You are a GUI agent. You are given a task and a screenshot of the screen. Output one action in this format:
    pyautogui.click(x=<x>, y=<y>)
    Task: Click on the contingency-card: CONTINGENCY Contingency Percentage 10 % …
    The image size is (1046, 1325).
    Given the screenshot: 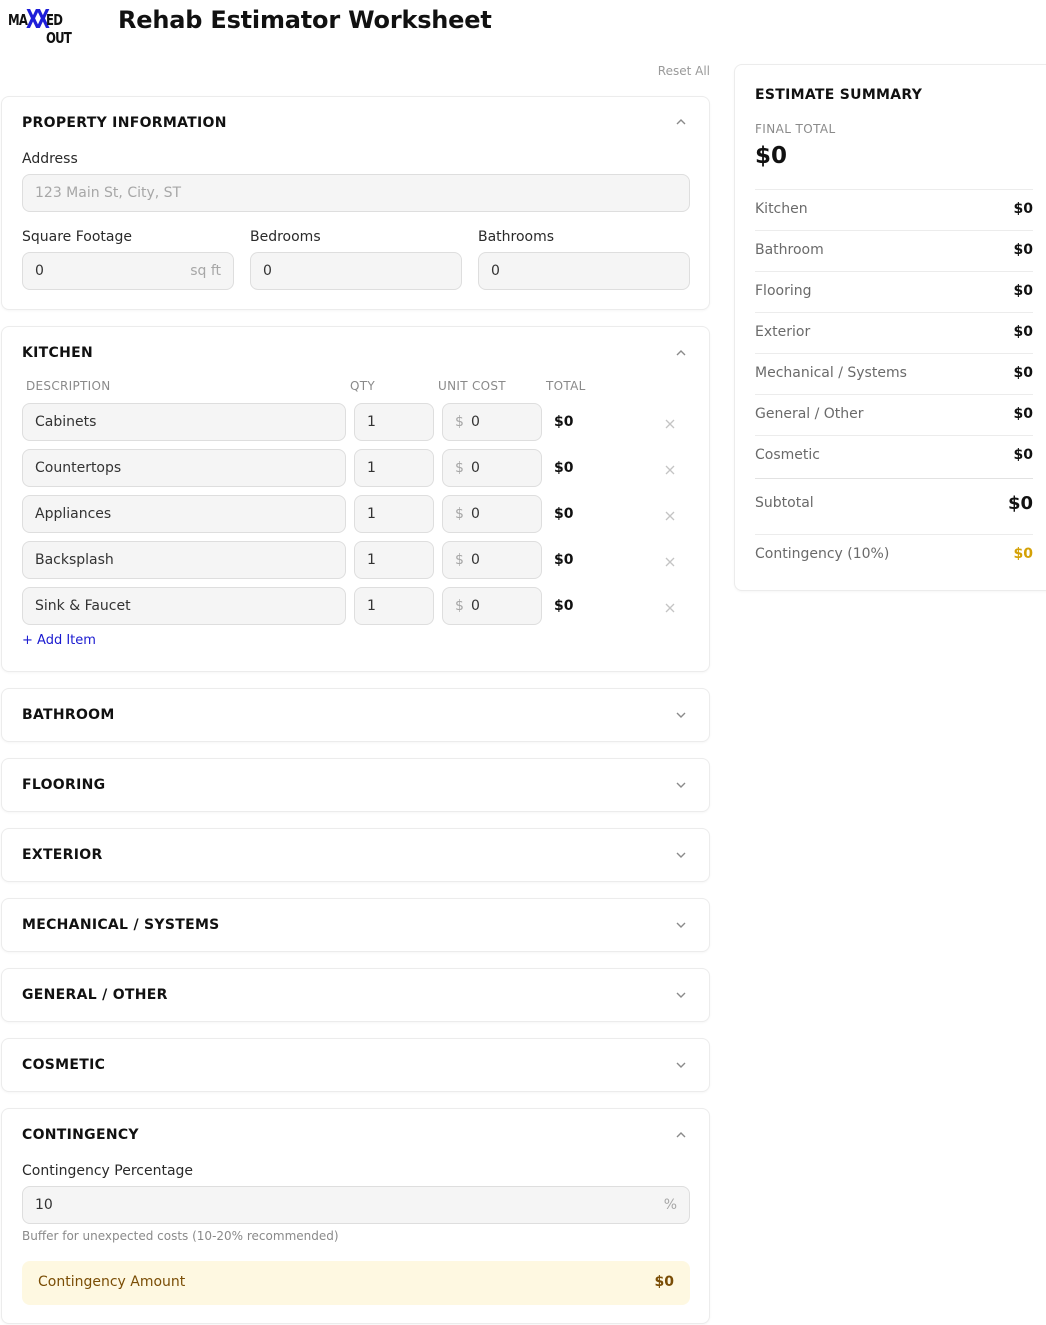 What is the action you would take?
    pyautogui.click(x=355, y=1216)
    